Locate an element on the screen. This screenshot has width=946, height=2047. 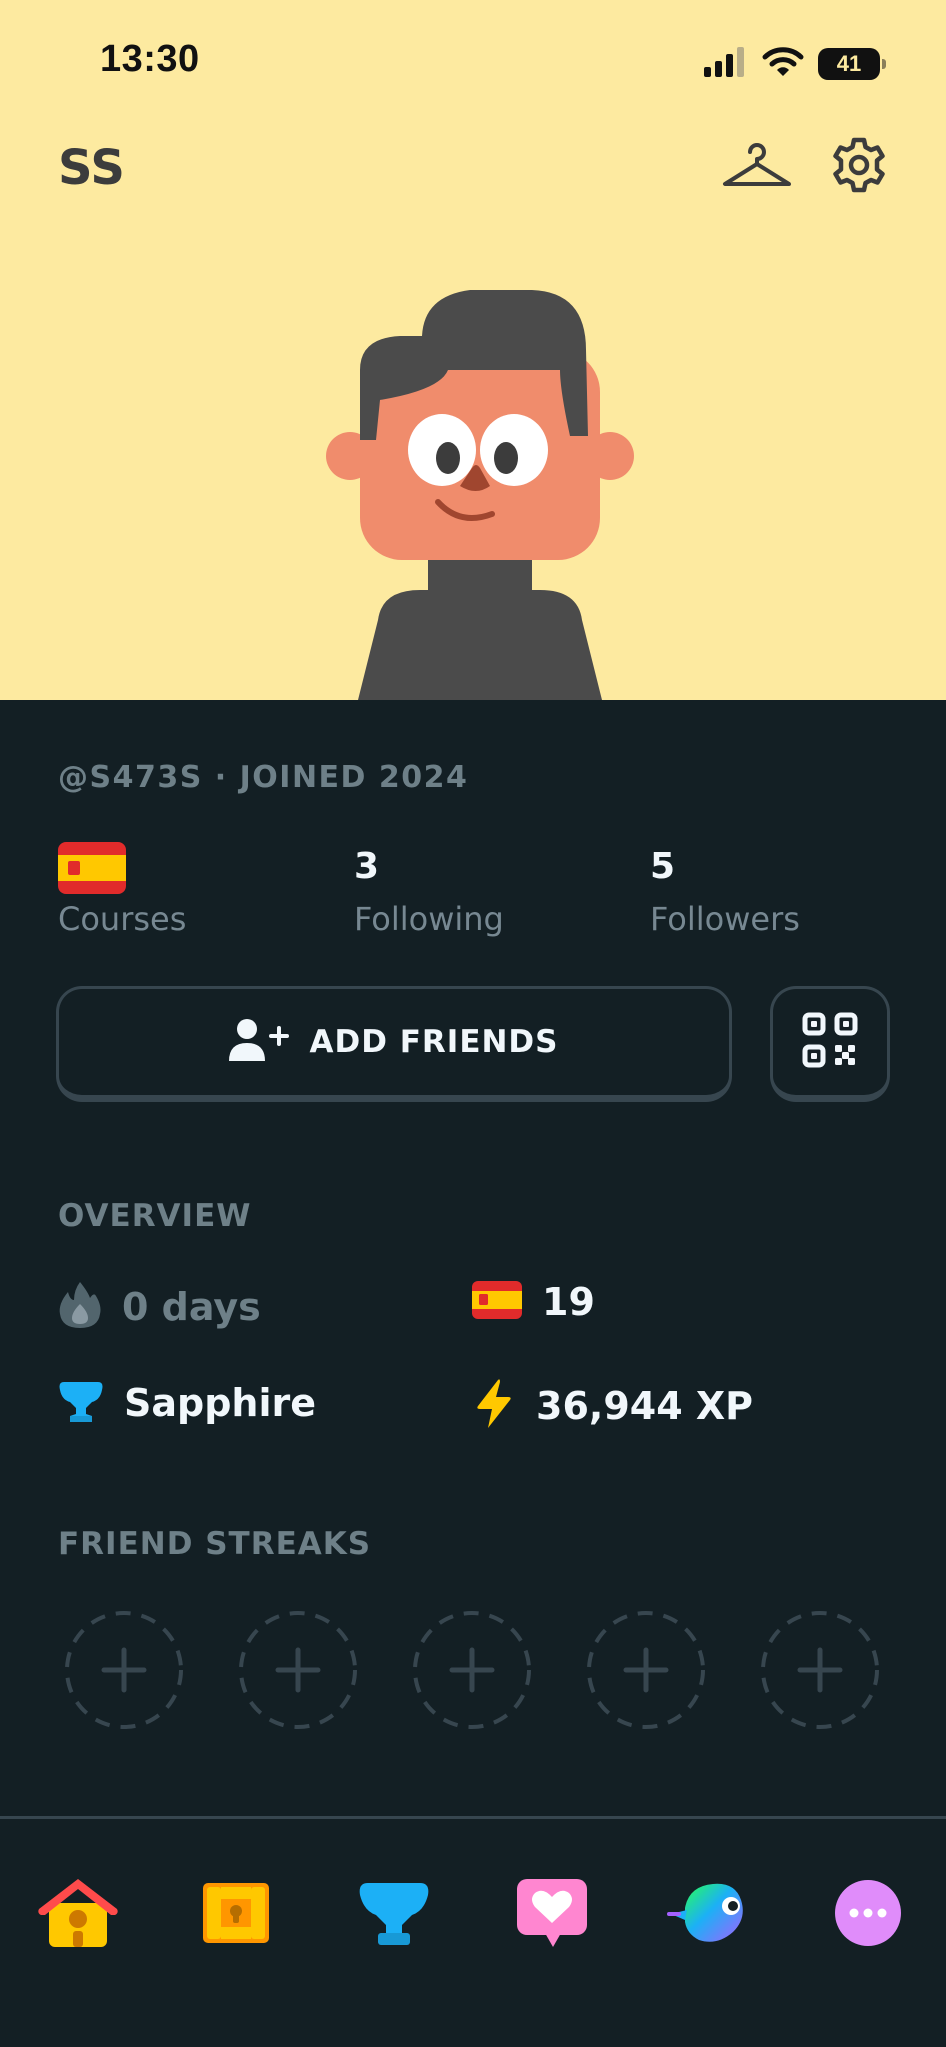
avatar-editor-button is located at coordinates (757, 167).